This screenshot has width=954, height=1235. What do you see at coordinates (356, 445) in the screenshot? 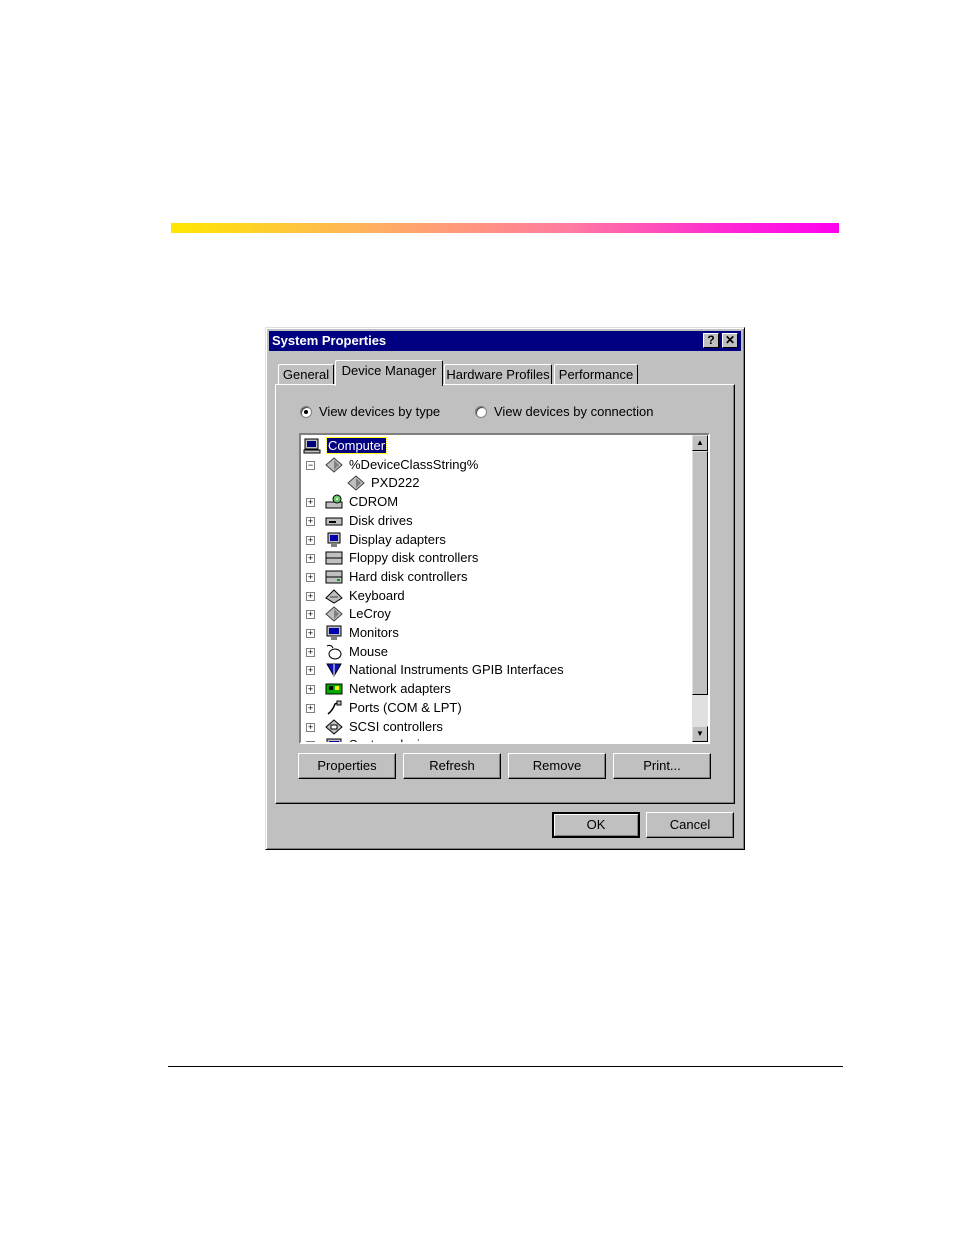
I see `tree-item-label: Computer` at bounding box center [356, 445].